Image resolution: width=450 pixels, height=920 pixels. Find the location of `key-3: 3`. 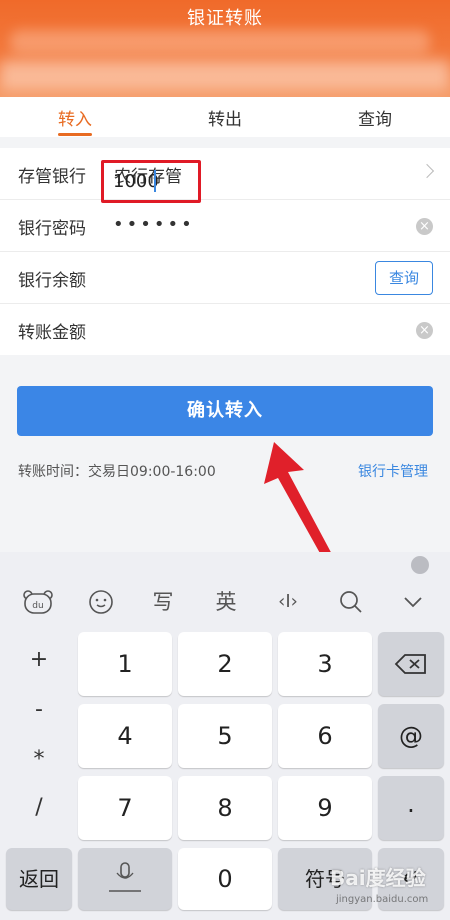

key-3: 3 is located at coordinates (325, 664).